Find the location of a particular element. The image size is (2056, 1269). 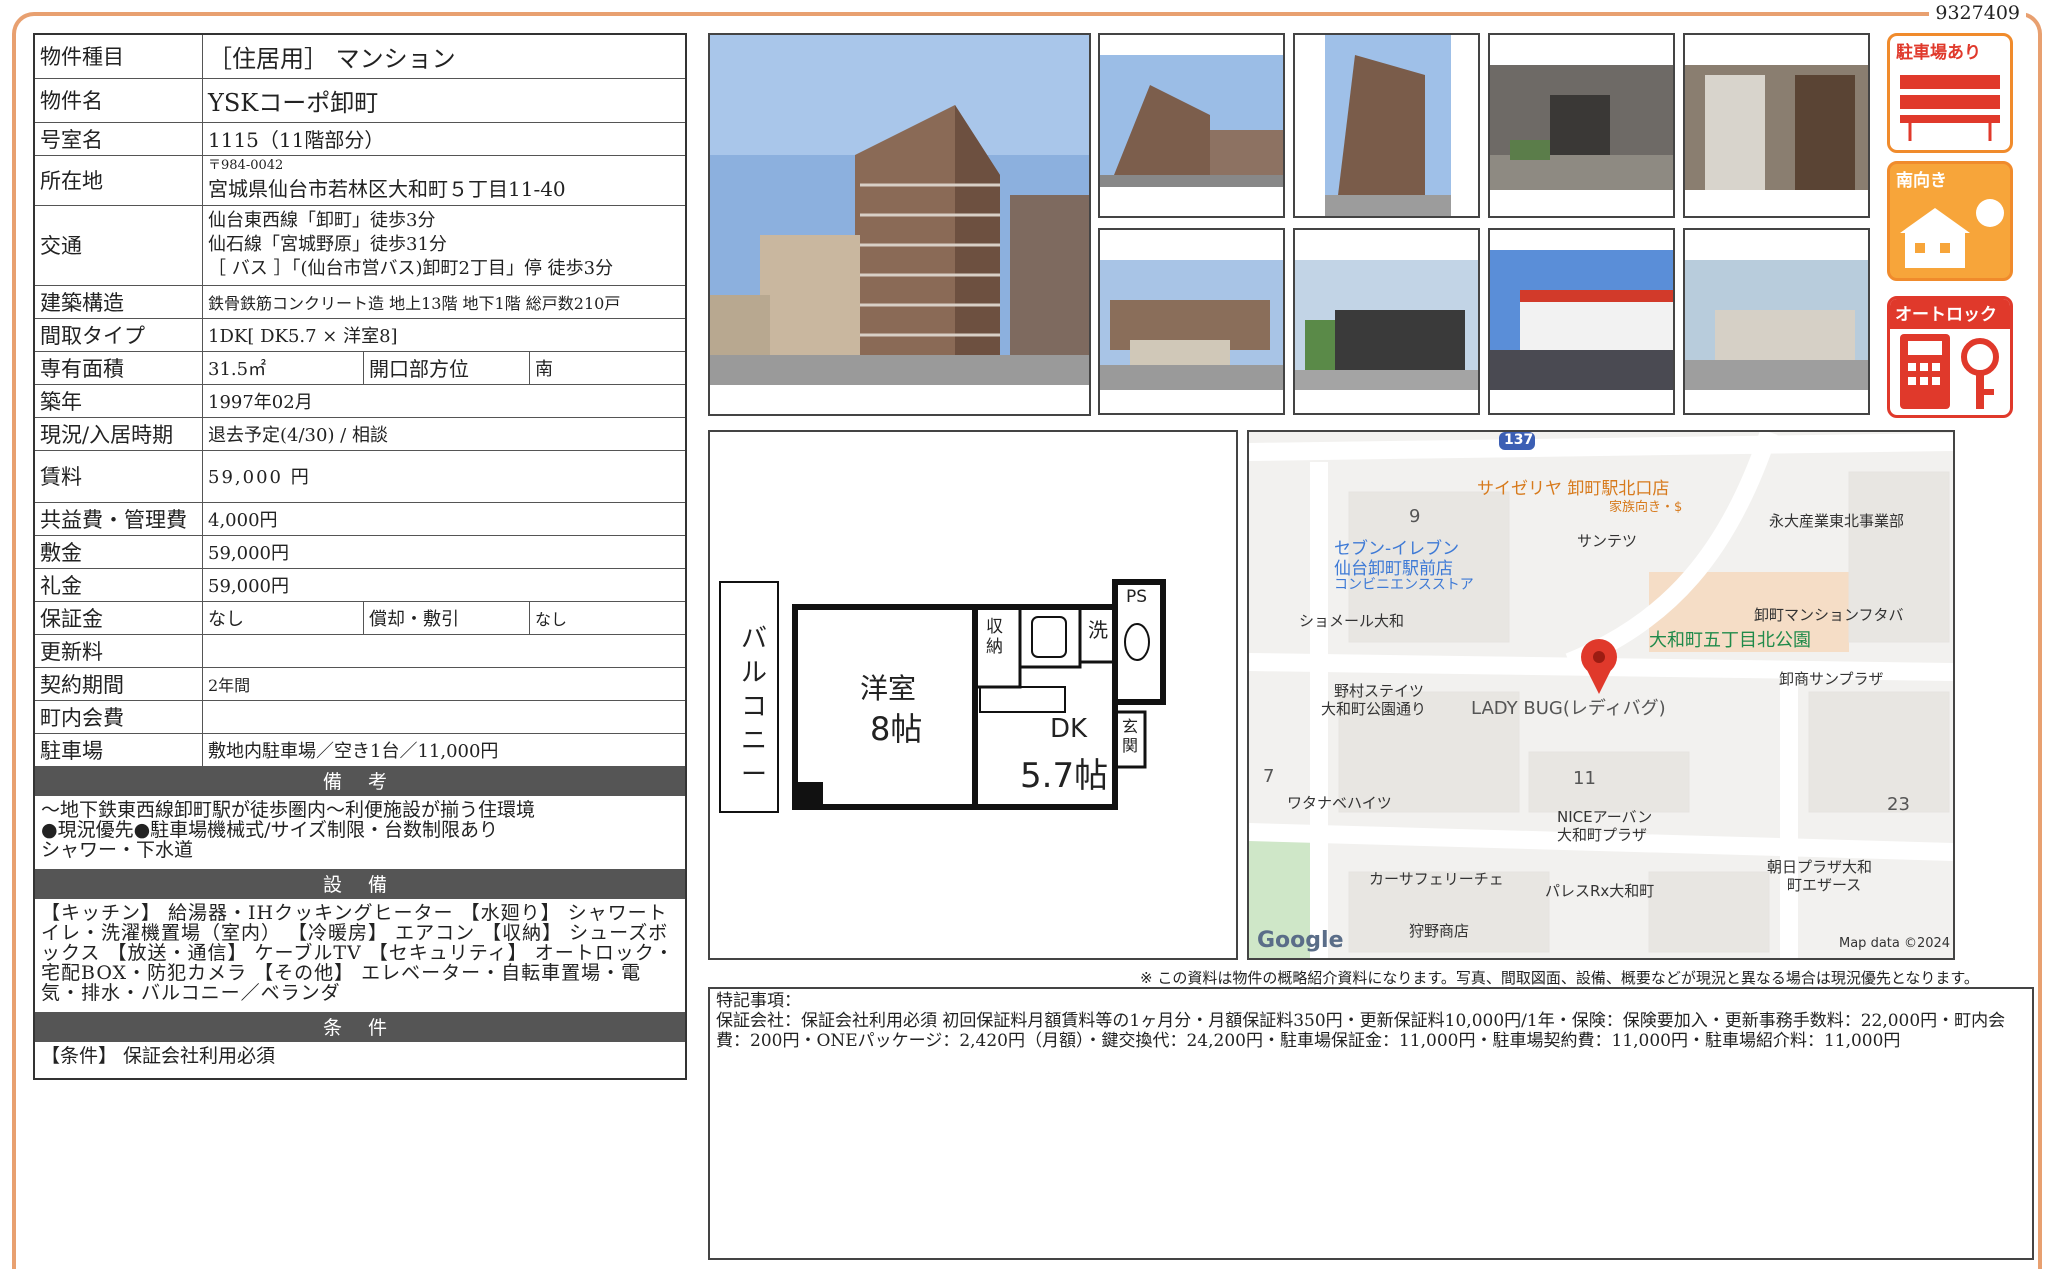

label-town-fee: 町内会費 is located at coordinates (118, 716).